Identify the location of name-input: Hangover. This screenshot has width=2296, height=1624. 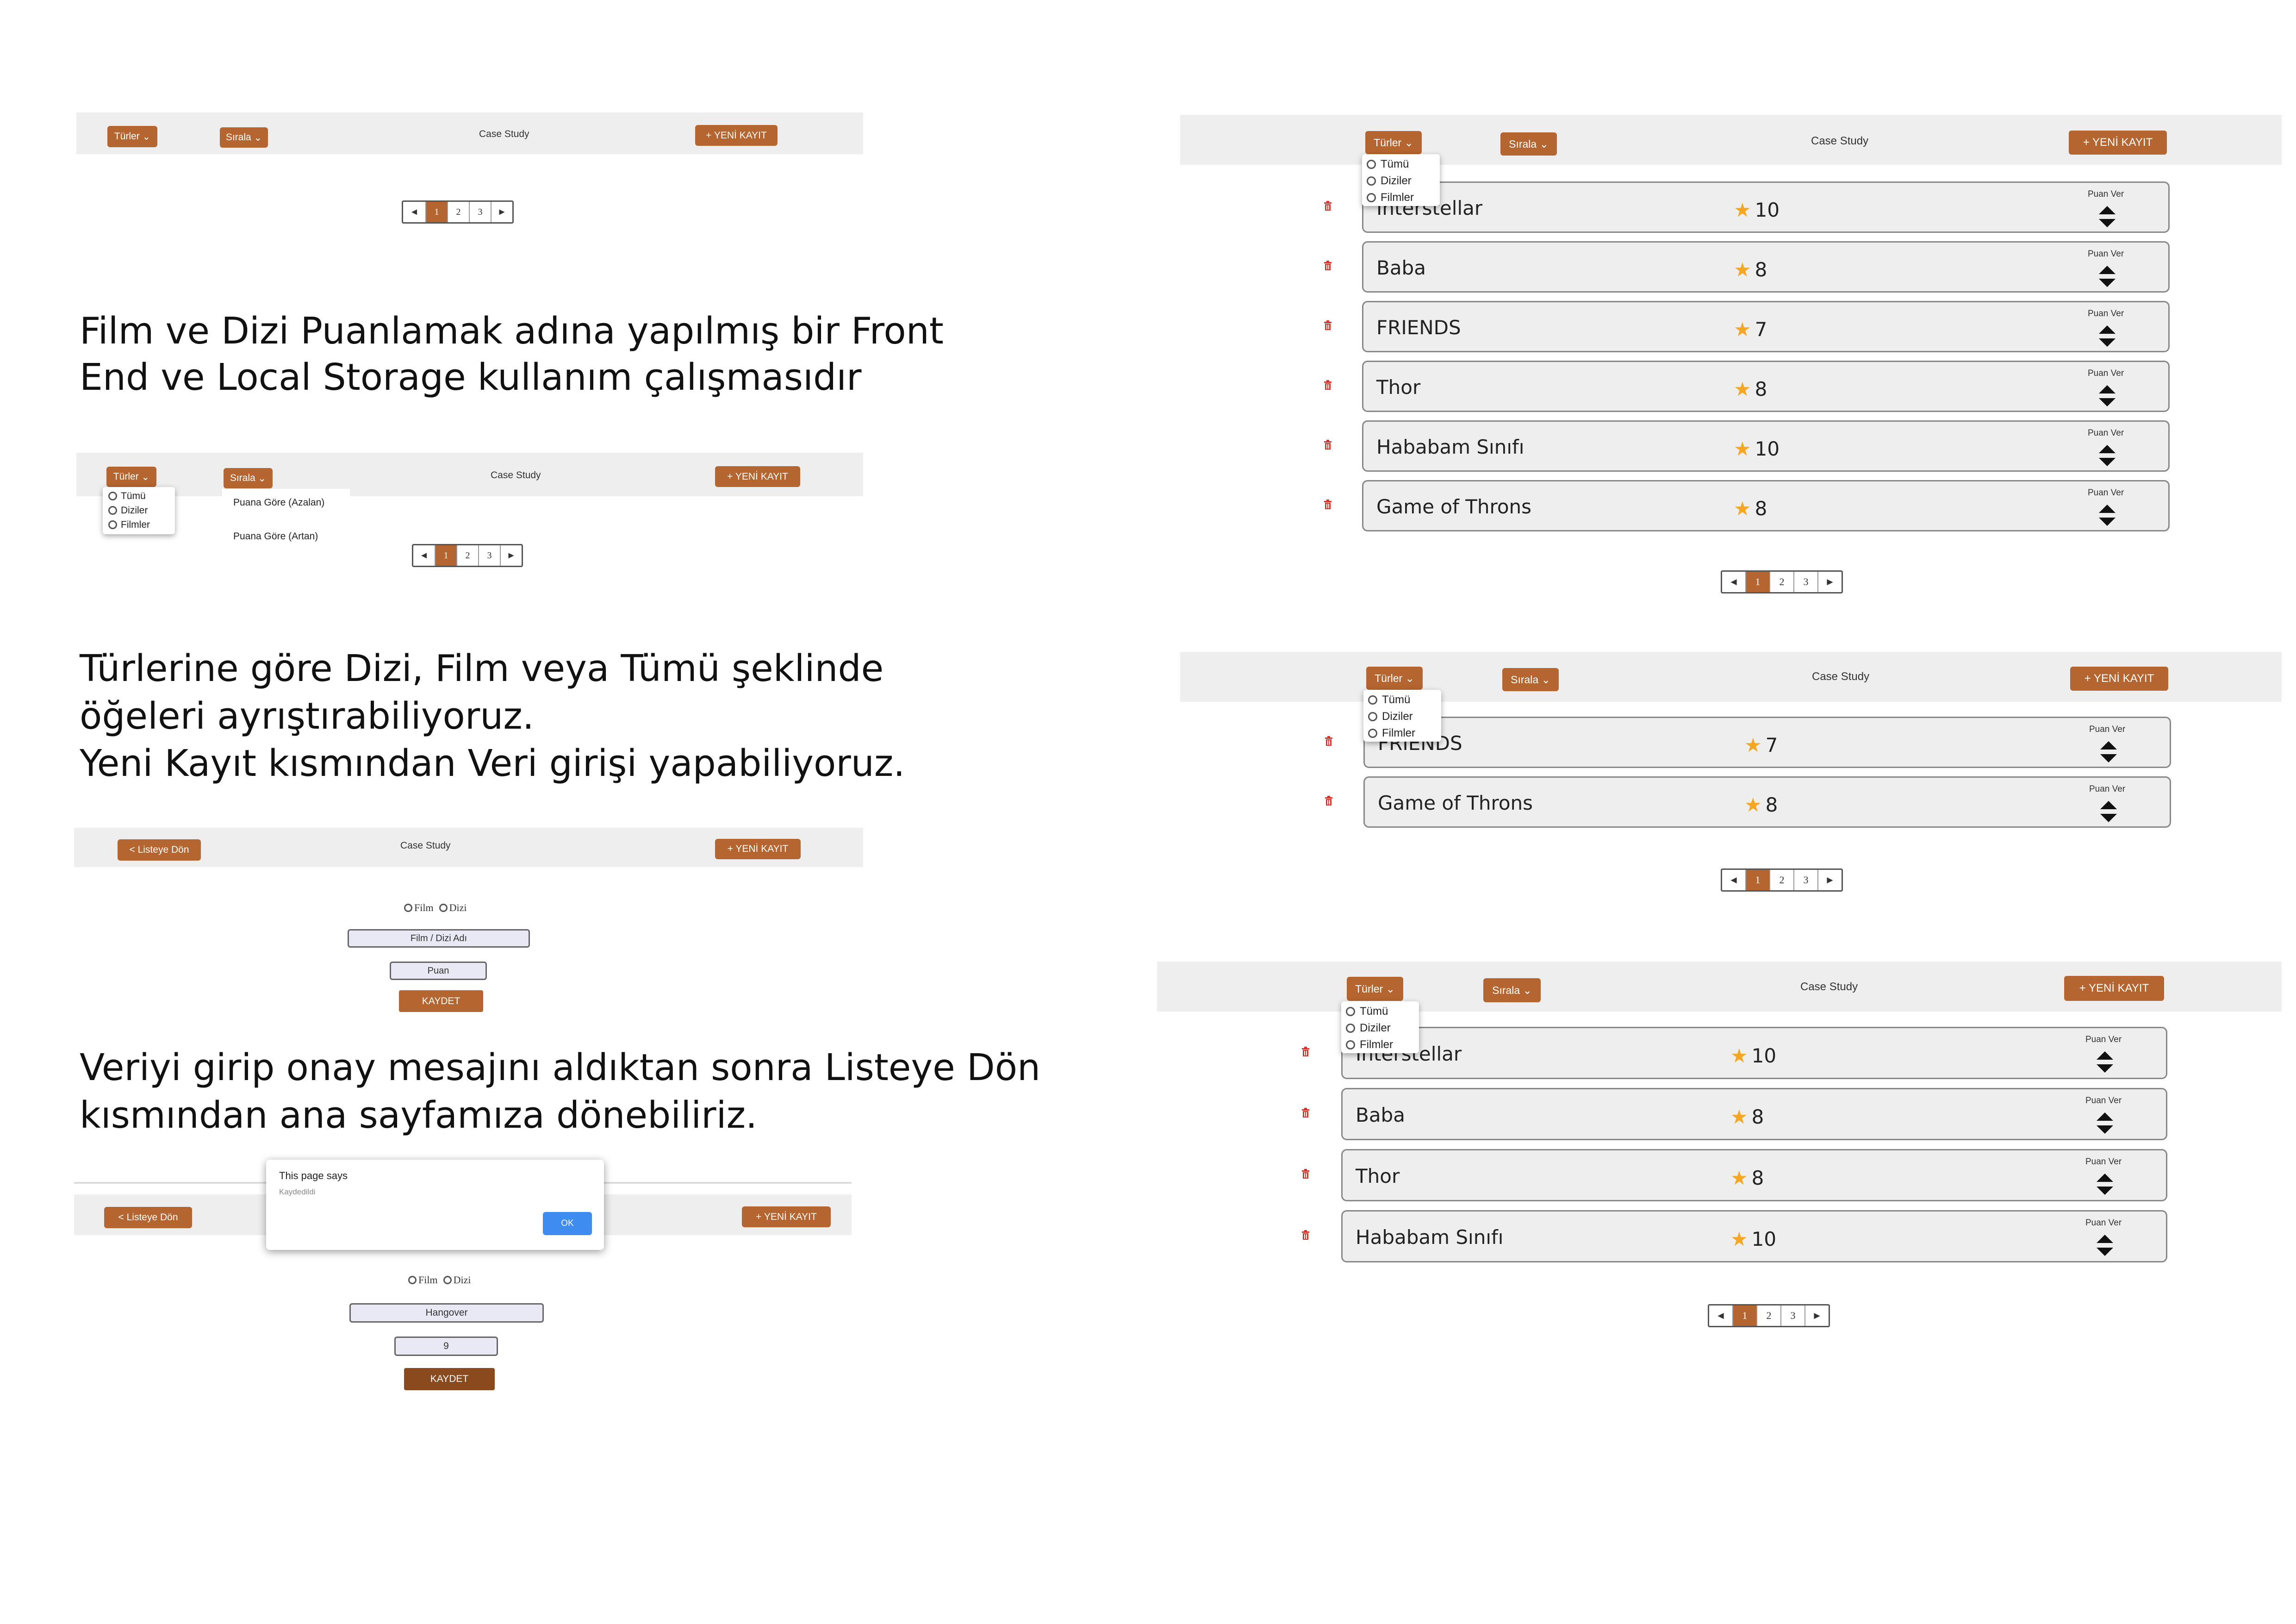
(446, 1313).